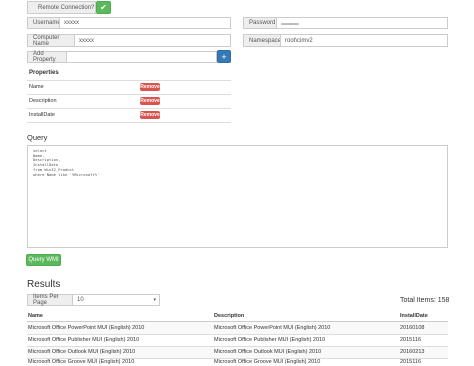  I want to click on property-name: Name, so click(36, 87).